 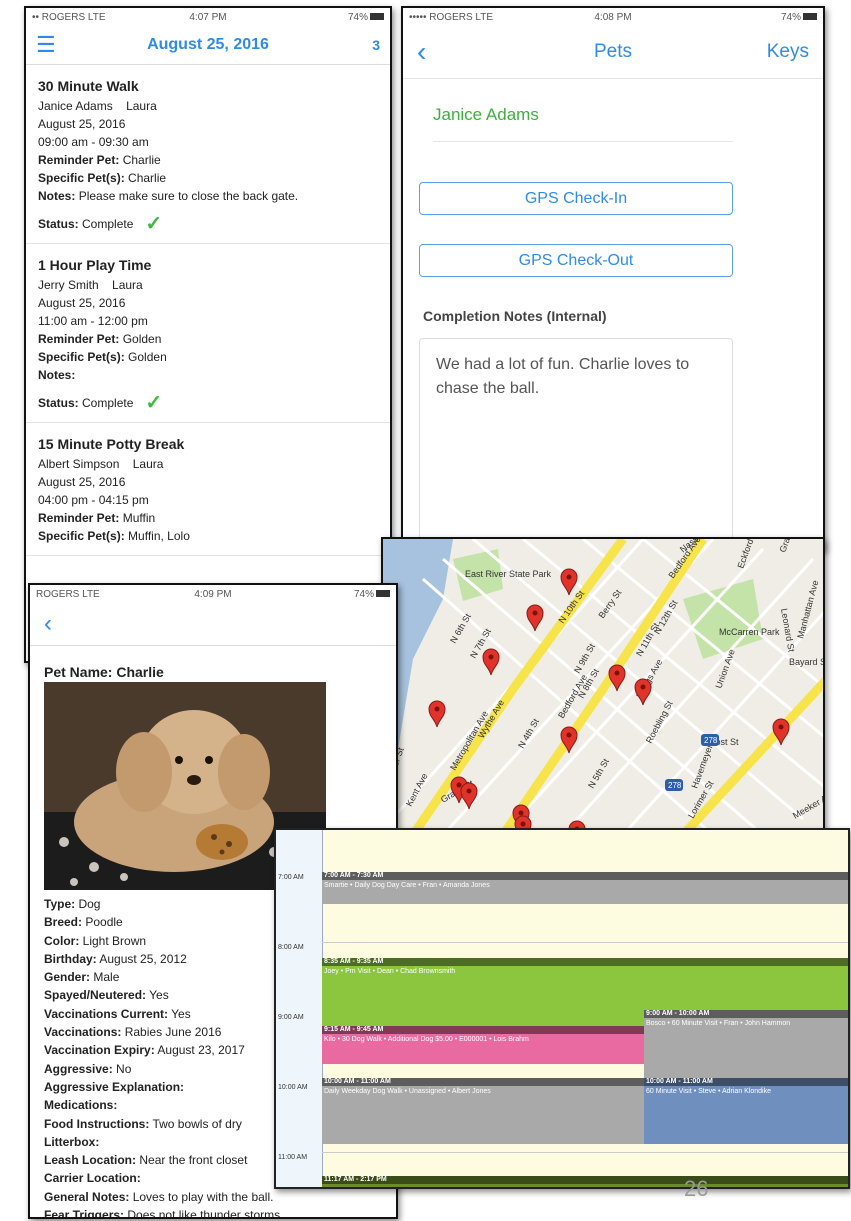 I want to click on map-street-label: East River State Park, so click(x=508, y=574).